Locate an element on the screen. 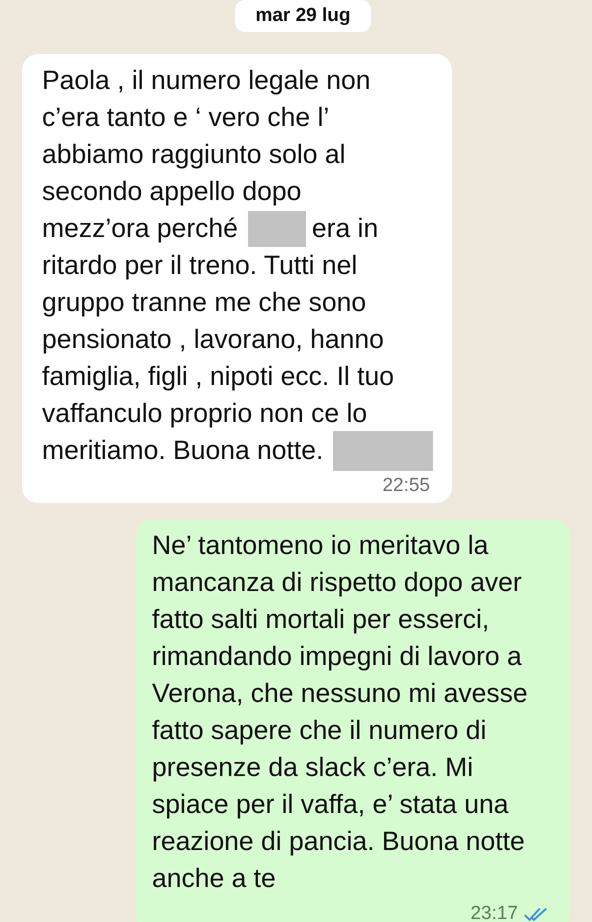 Image resolution: width=592 pixels, height=922 pixels. message-text: reazione di pancia. Buona notte is located at coordinates (338, 841).